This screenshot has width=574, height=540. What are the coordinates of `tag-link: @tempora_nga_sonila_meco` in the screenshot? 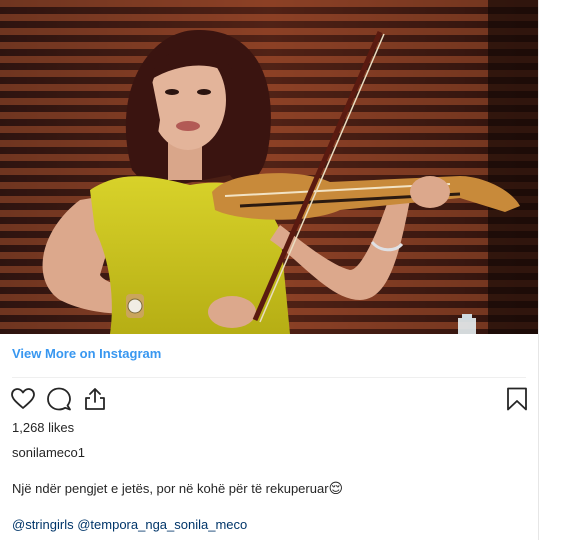 It's located at (162, 524).